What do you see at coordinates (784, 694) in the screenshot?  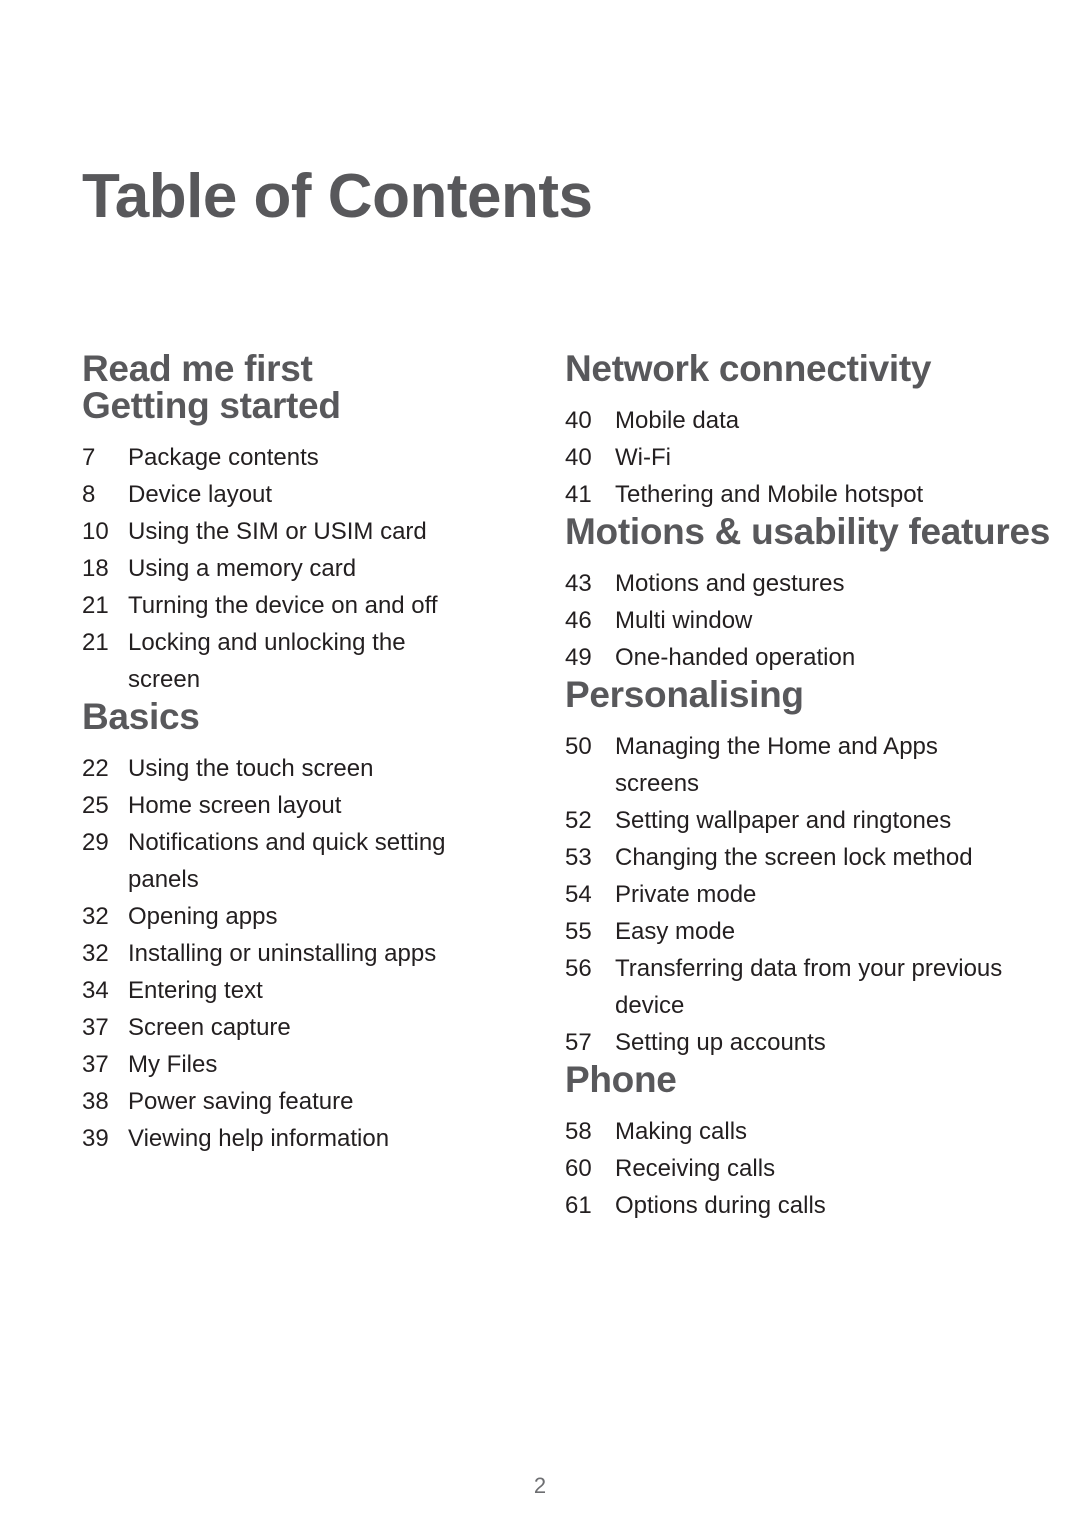 I see `section-heading: Personalising` at bounding box center [784, 694].